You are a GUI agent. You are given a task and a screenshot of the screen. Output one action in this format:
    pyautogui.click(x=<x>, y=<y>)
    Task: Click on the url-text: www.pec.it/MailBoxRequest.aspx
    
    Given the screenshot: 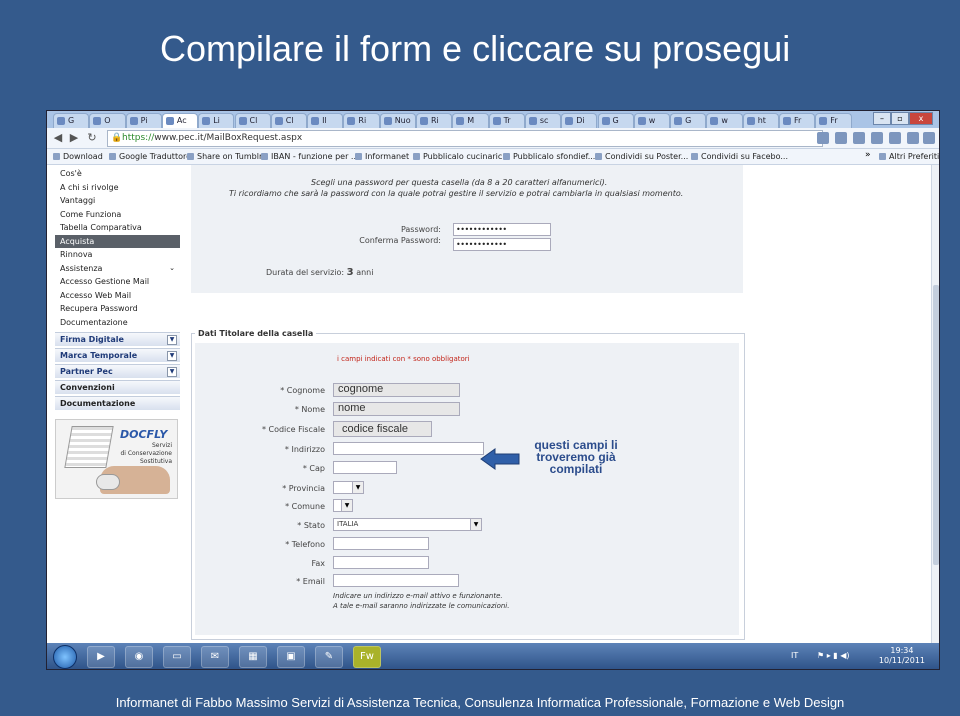 What is the action you would take?
    pyautogui.click(x=228, y=138)
    